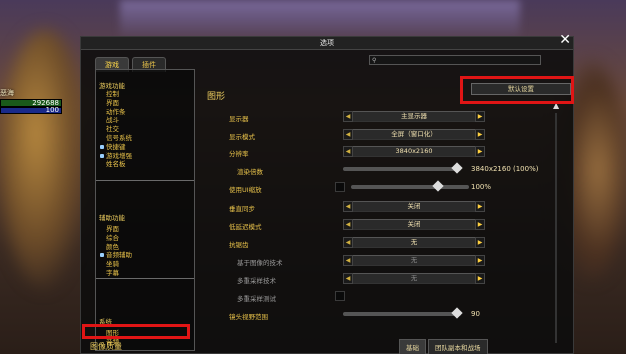  I want to click on selector-value: 主显示器, so click(414, 116).